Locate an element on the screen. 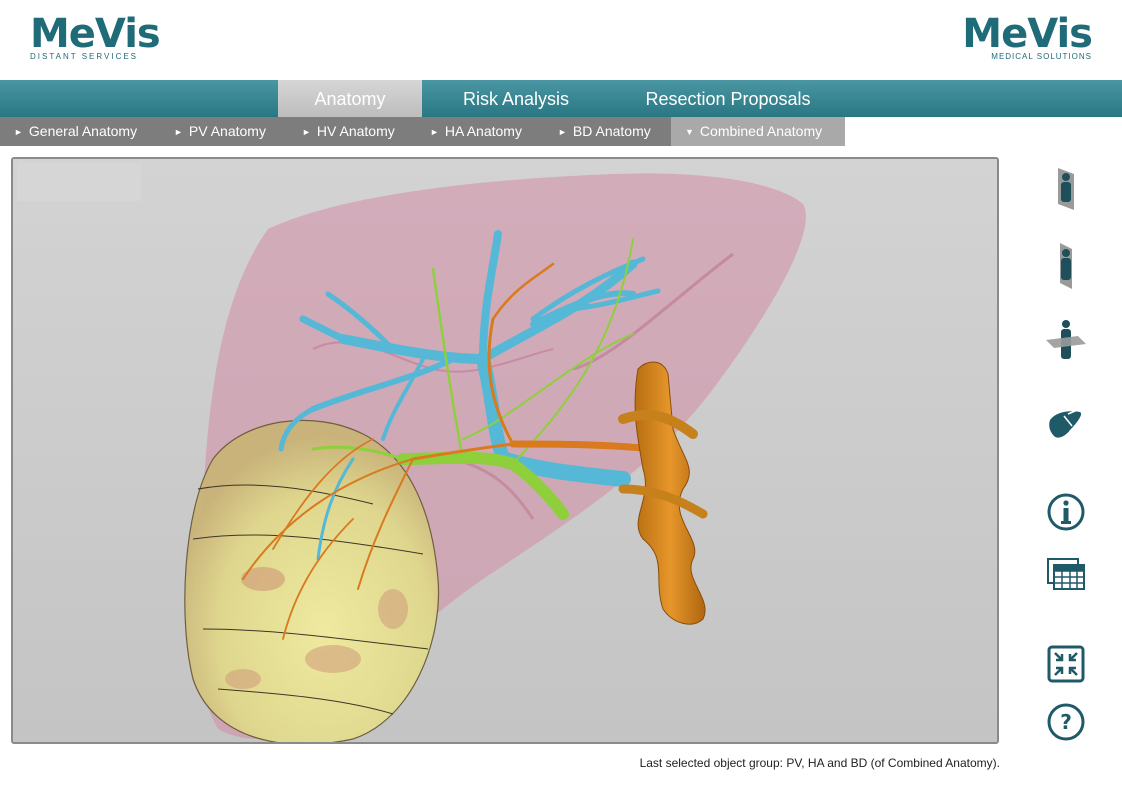 The image size is (1122, 800). subtab-combined-anatomy: ▼ Combined Anatomy is located at coordinates (758, 131).